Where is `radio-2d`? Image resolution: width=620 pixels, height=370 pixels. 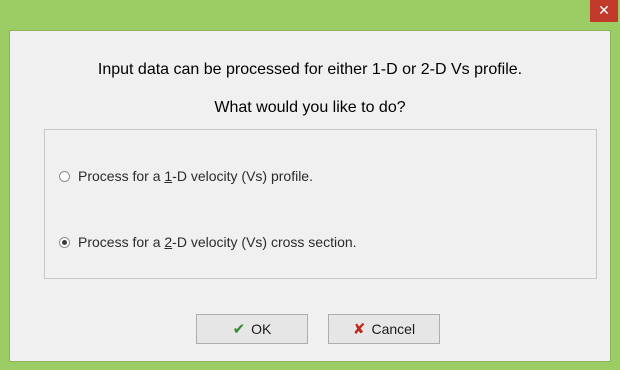 radio-2d is located at coordinates (64, 242).